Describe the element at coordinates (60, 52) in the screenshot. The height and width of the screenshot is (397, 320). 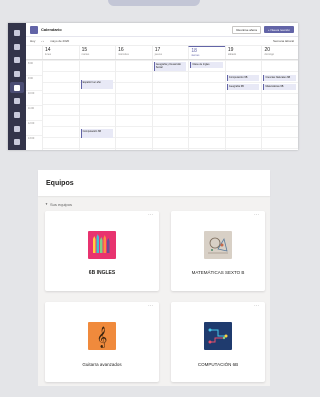
I see `day-header: 14 lunes` at that location.